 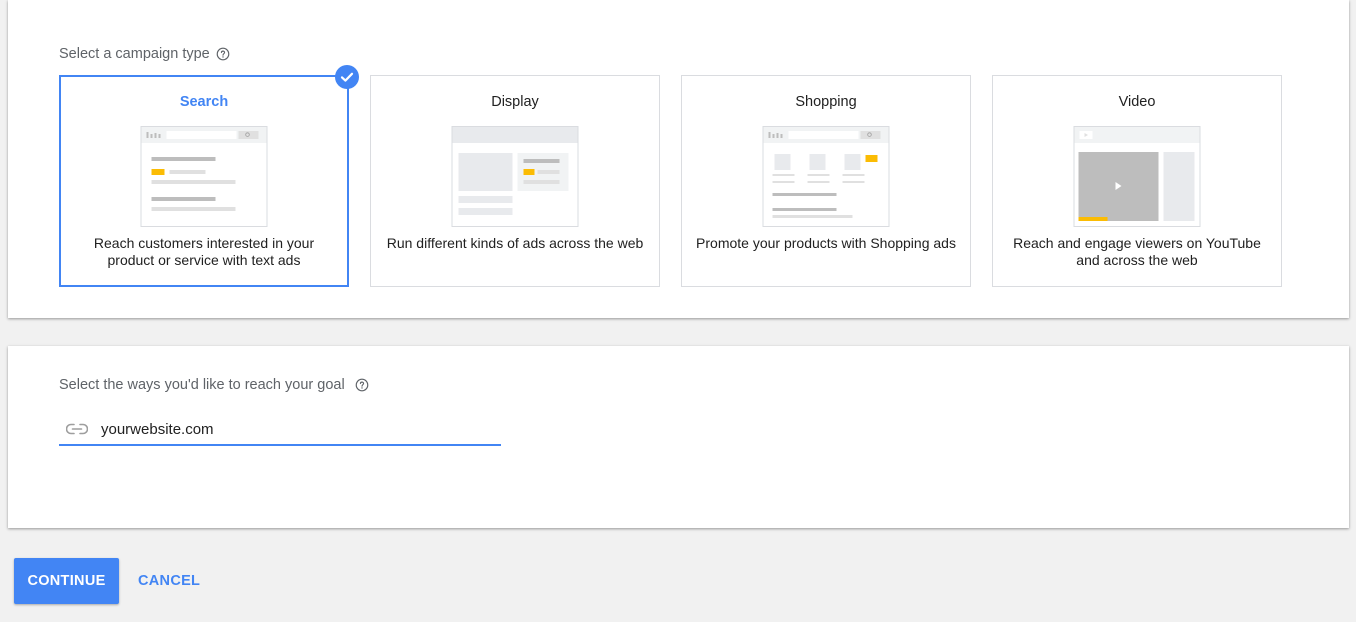 I want to click on card-description: Promote your products with Shopping ads, so click(x=826, y=243).